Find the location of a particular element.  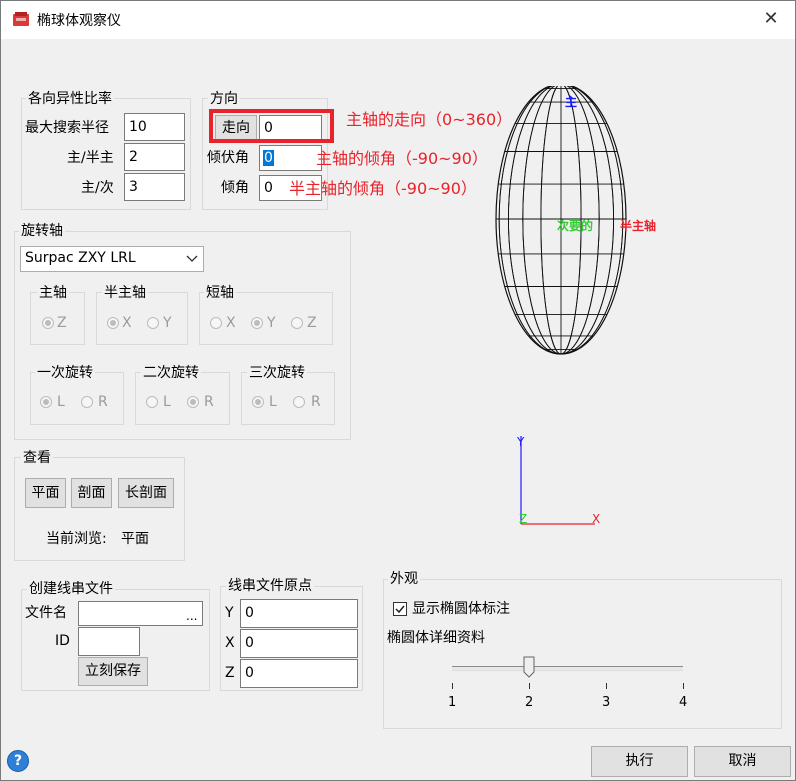

second-rotation-label: 二次旋转 is located at coordinates (171, 373).